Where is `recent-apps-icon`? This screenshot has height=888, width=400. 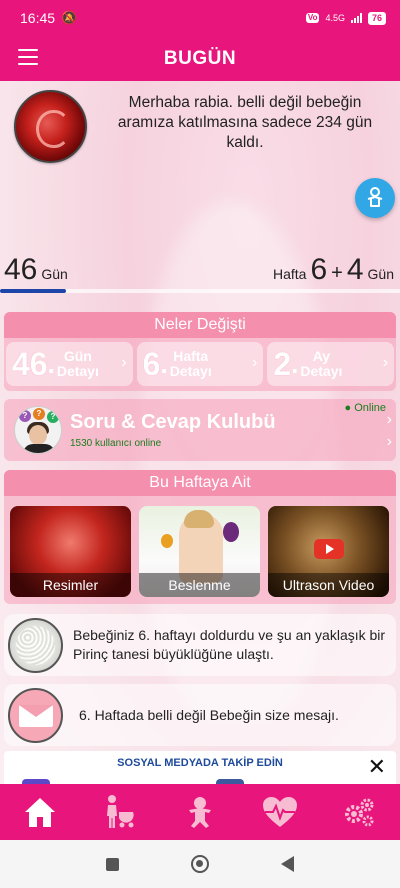 recent-apps-icon is located at coordinates (112, 864).